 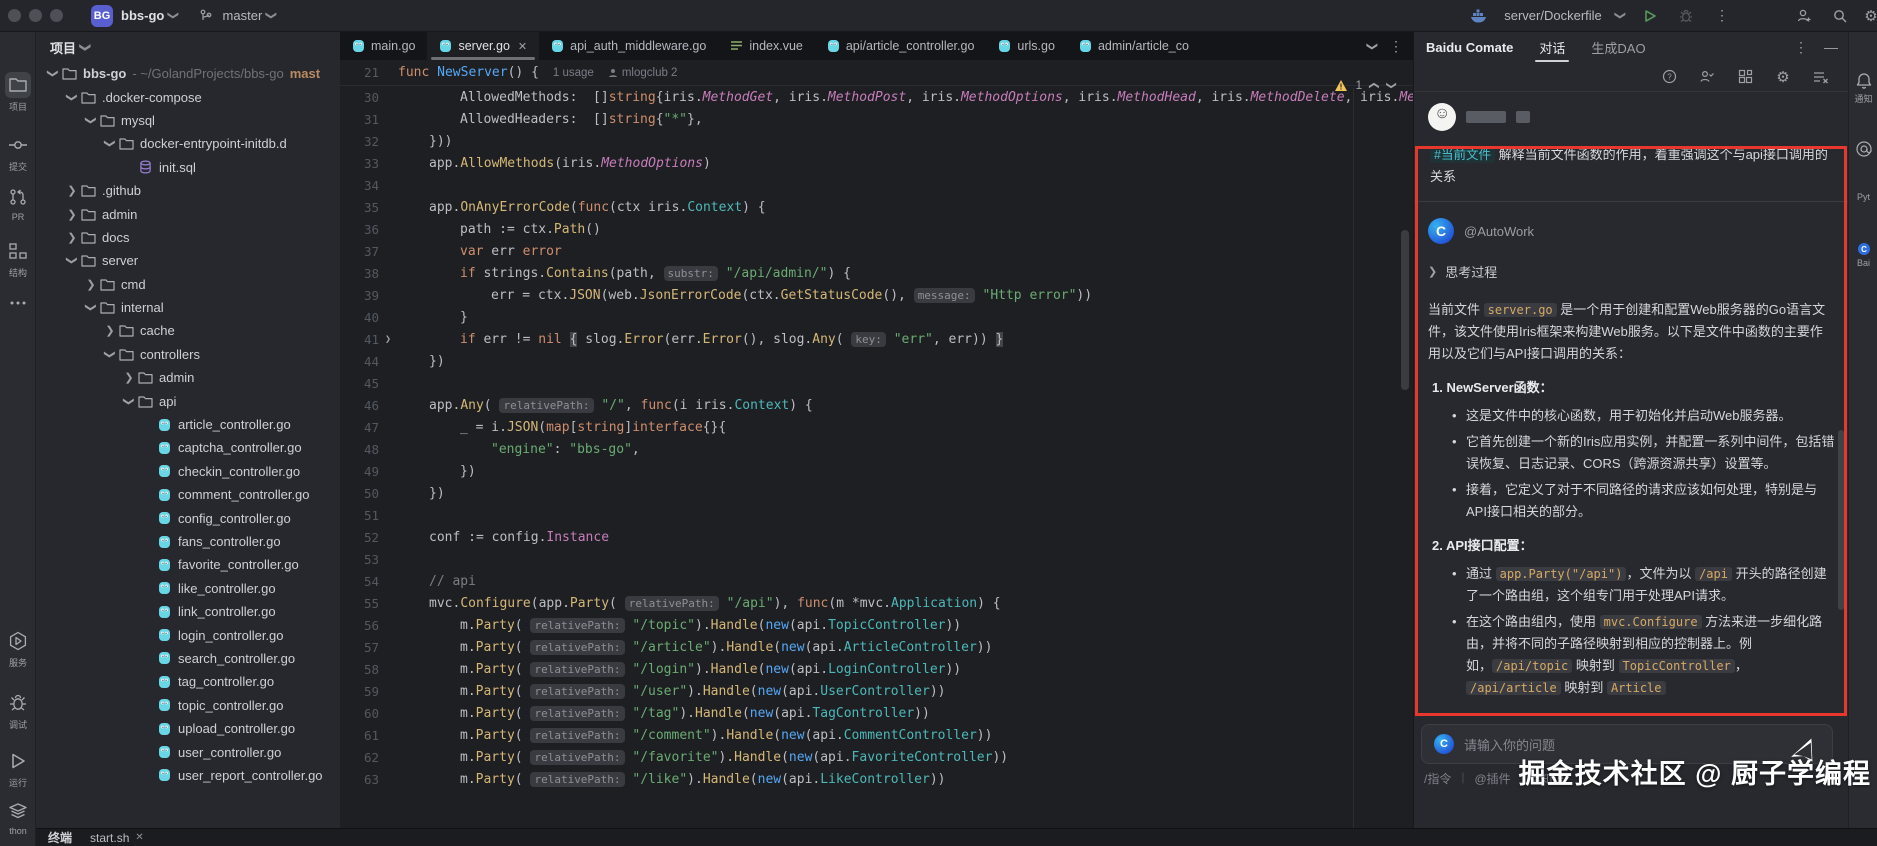 I want to click on help-icon: ?, so click(x=1669, y=77).